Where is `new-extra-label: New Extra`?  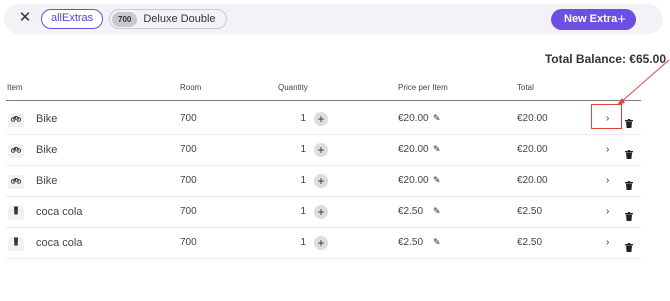 new-extra-label: New Extra is located at coordinates (591, 19).